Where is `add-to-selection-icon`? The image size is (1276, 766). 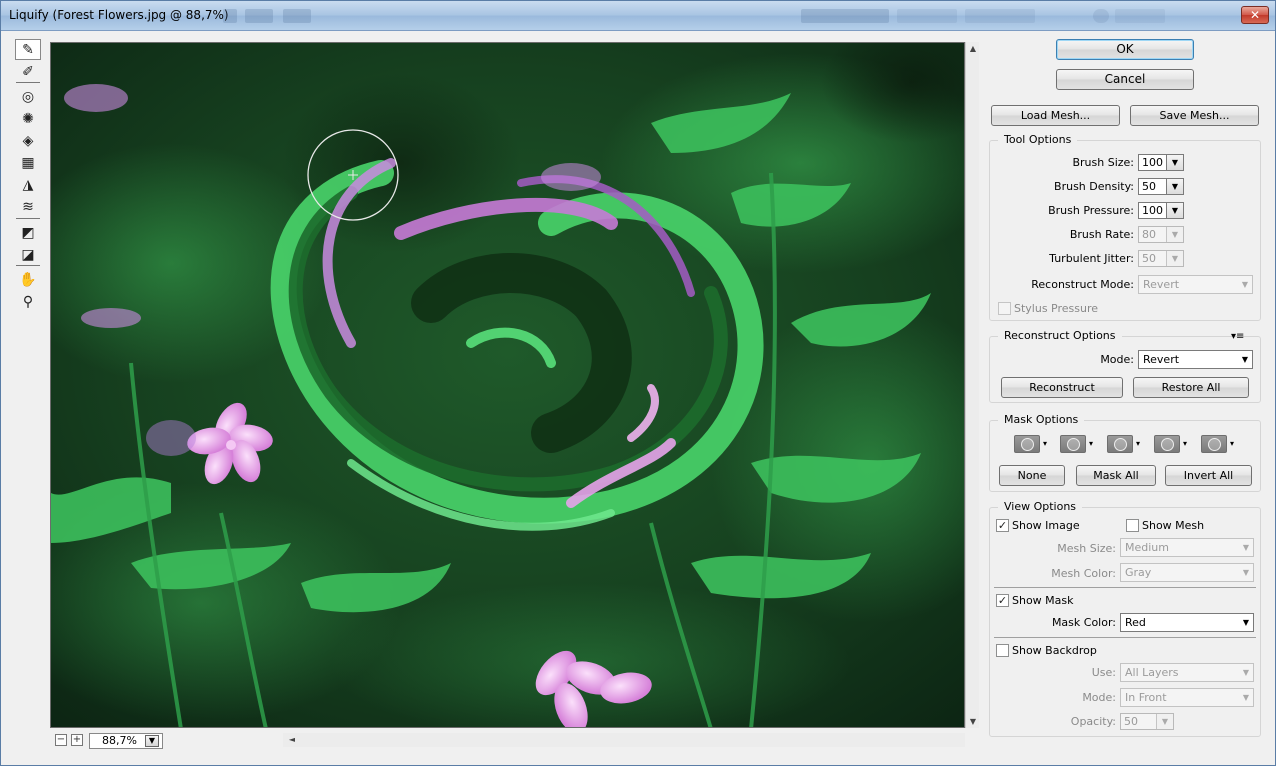
add-to-selection-icon is located at coordinates (1073, 444).